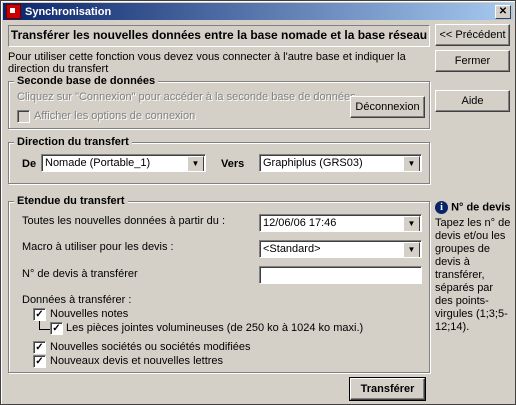 The image size is (516, 405). What do you see at coordinates (13, 11) in the screenshot?
I see `app-icon` at bounding box center [13, 11].